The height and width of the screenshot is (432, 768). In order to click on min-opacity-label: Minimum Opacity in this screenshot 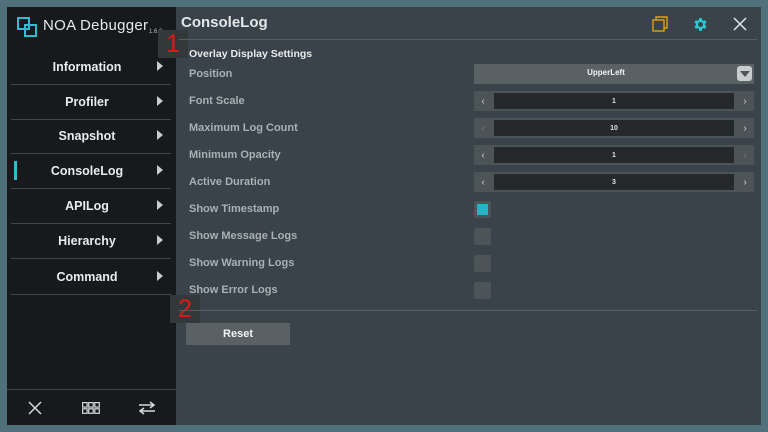, I will do `click(235, 155)`.